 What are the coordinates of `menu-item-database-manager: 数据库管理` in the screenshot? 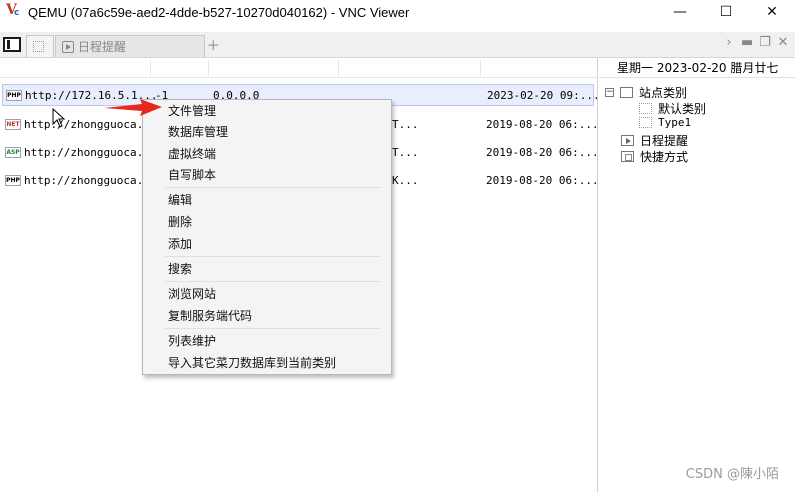 It's located at (267, 132).